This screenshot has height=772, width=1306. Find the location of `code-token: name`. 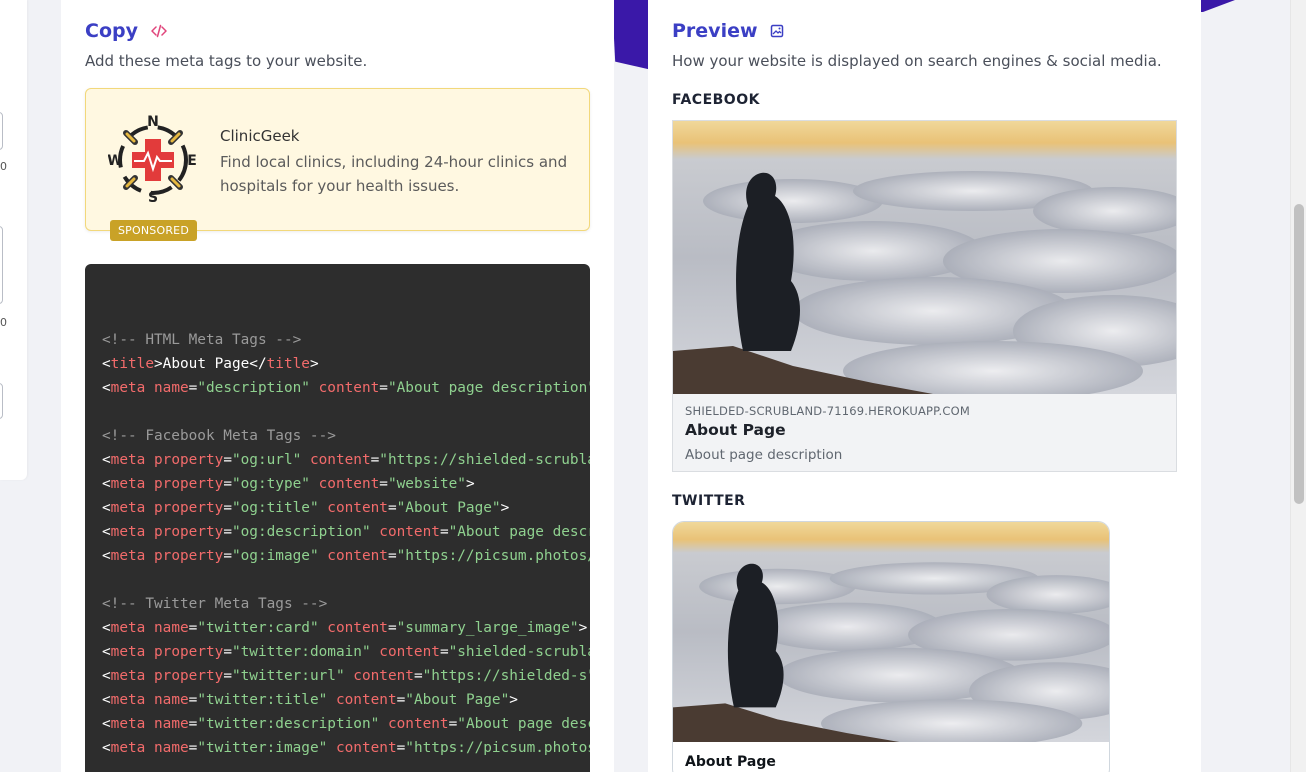

code-token: name is located at coordinates (171, 628).